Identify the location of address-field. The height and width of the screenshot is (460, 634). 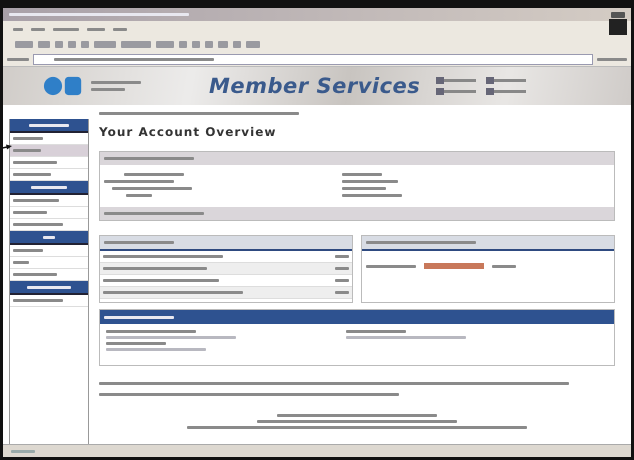
(313, 59).